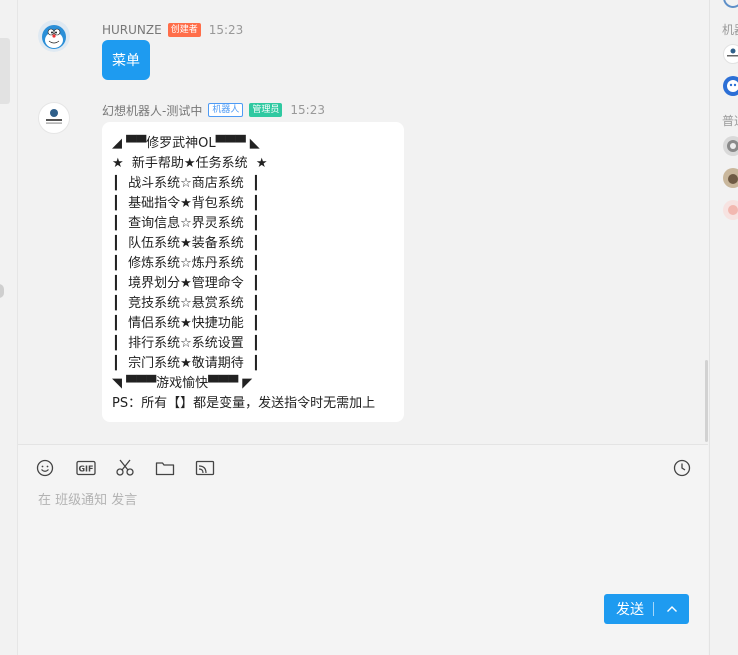 The image size is (738, 655). I want to click on menu-line: ┃ 情侣系统★快捷功能 ┃, so click(186, 323).